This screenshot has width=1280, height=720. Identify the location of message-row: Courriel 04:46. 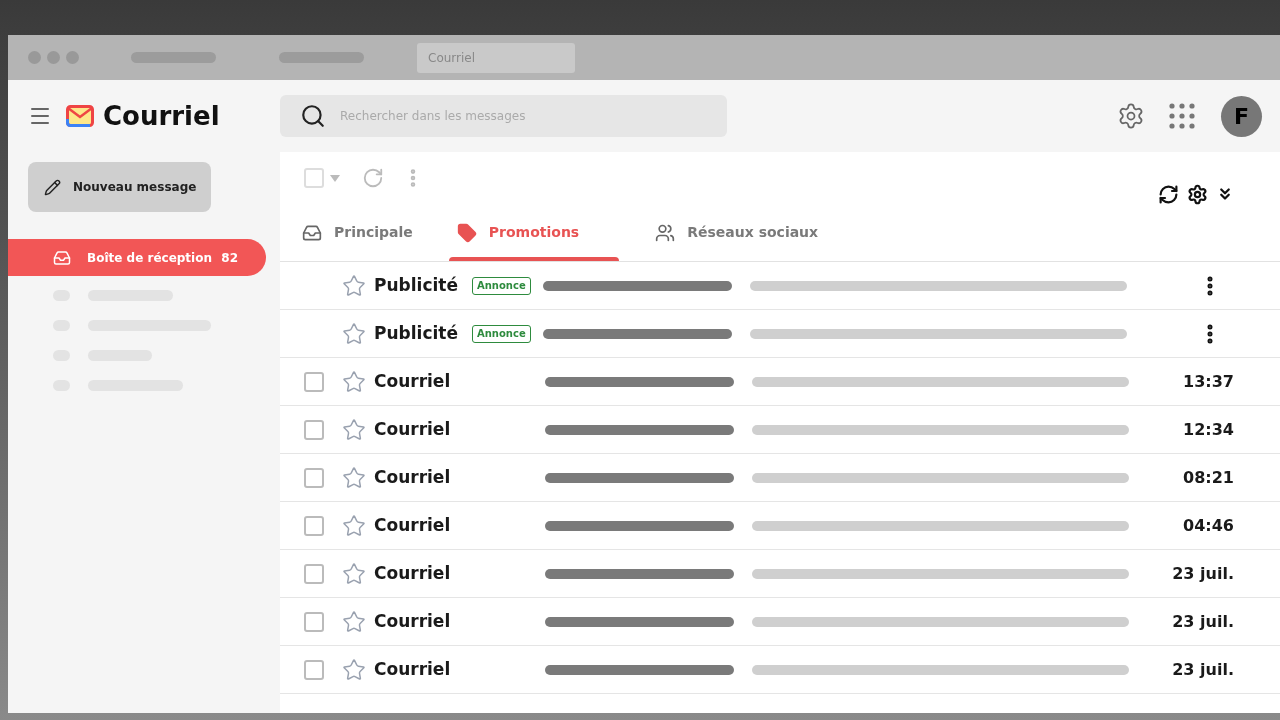
(780, 526).